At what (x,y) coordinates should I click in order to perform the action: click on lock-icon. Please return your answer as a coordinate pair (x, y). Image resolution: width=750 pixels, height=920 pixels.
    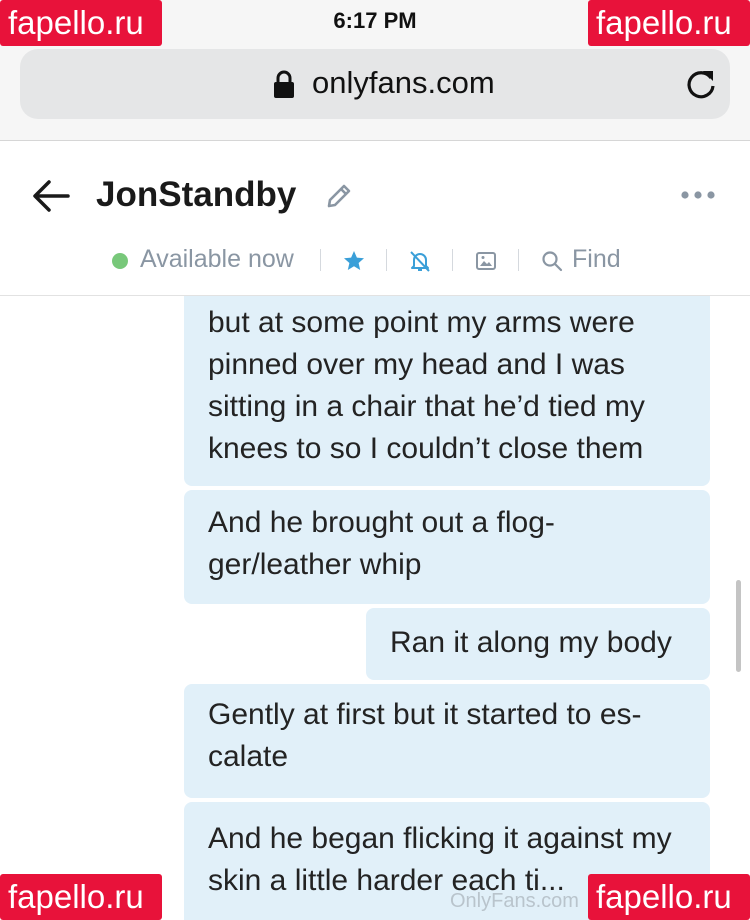
    Looking at the image, I should click on (284, 84).